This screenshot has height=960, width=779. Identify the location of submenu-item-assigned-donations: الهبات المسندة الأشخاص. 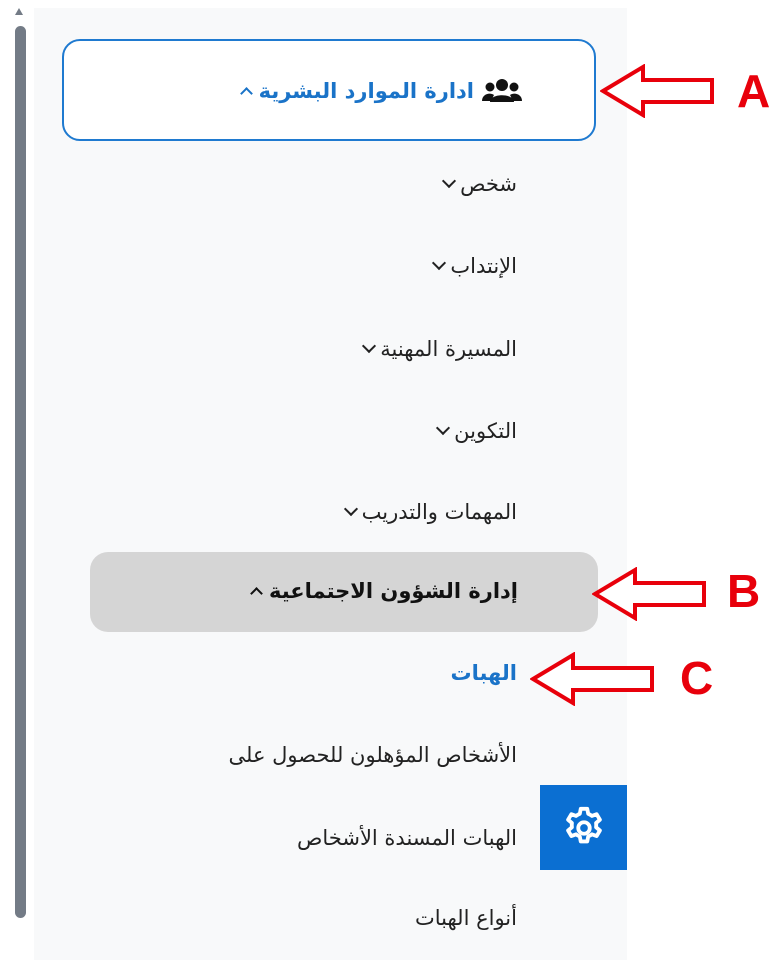
(407, 838).